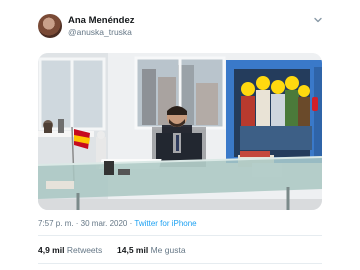 This screenshot has height=270, width=360. I want to click on author-name: Ana Menéndez, so click(101, 20).